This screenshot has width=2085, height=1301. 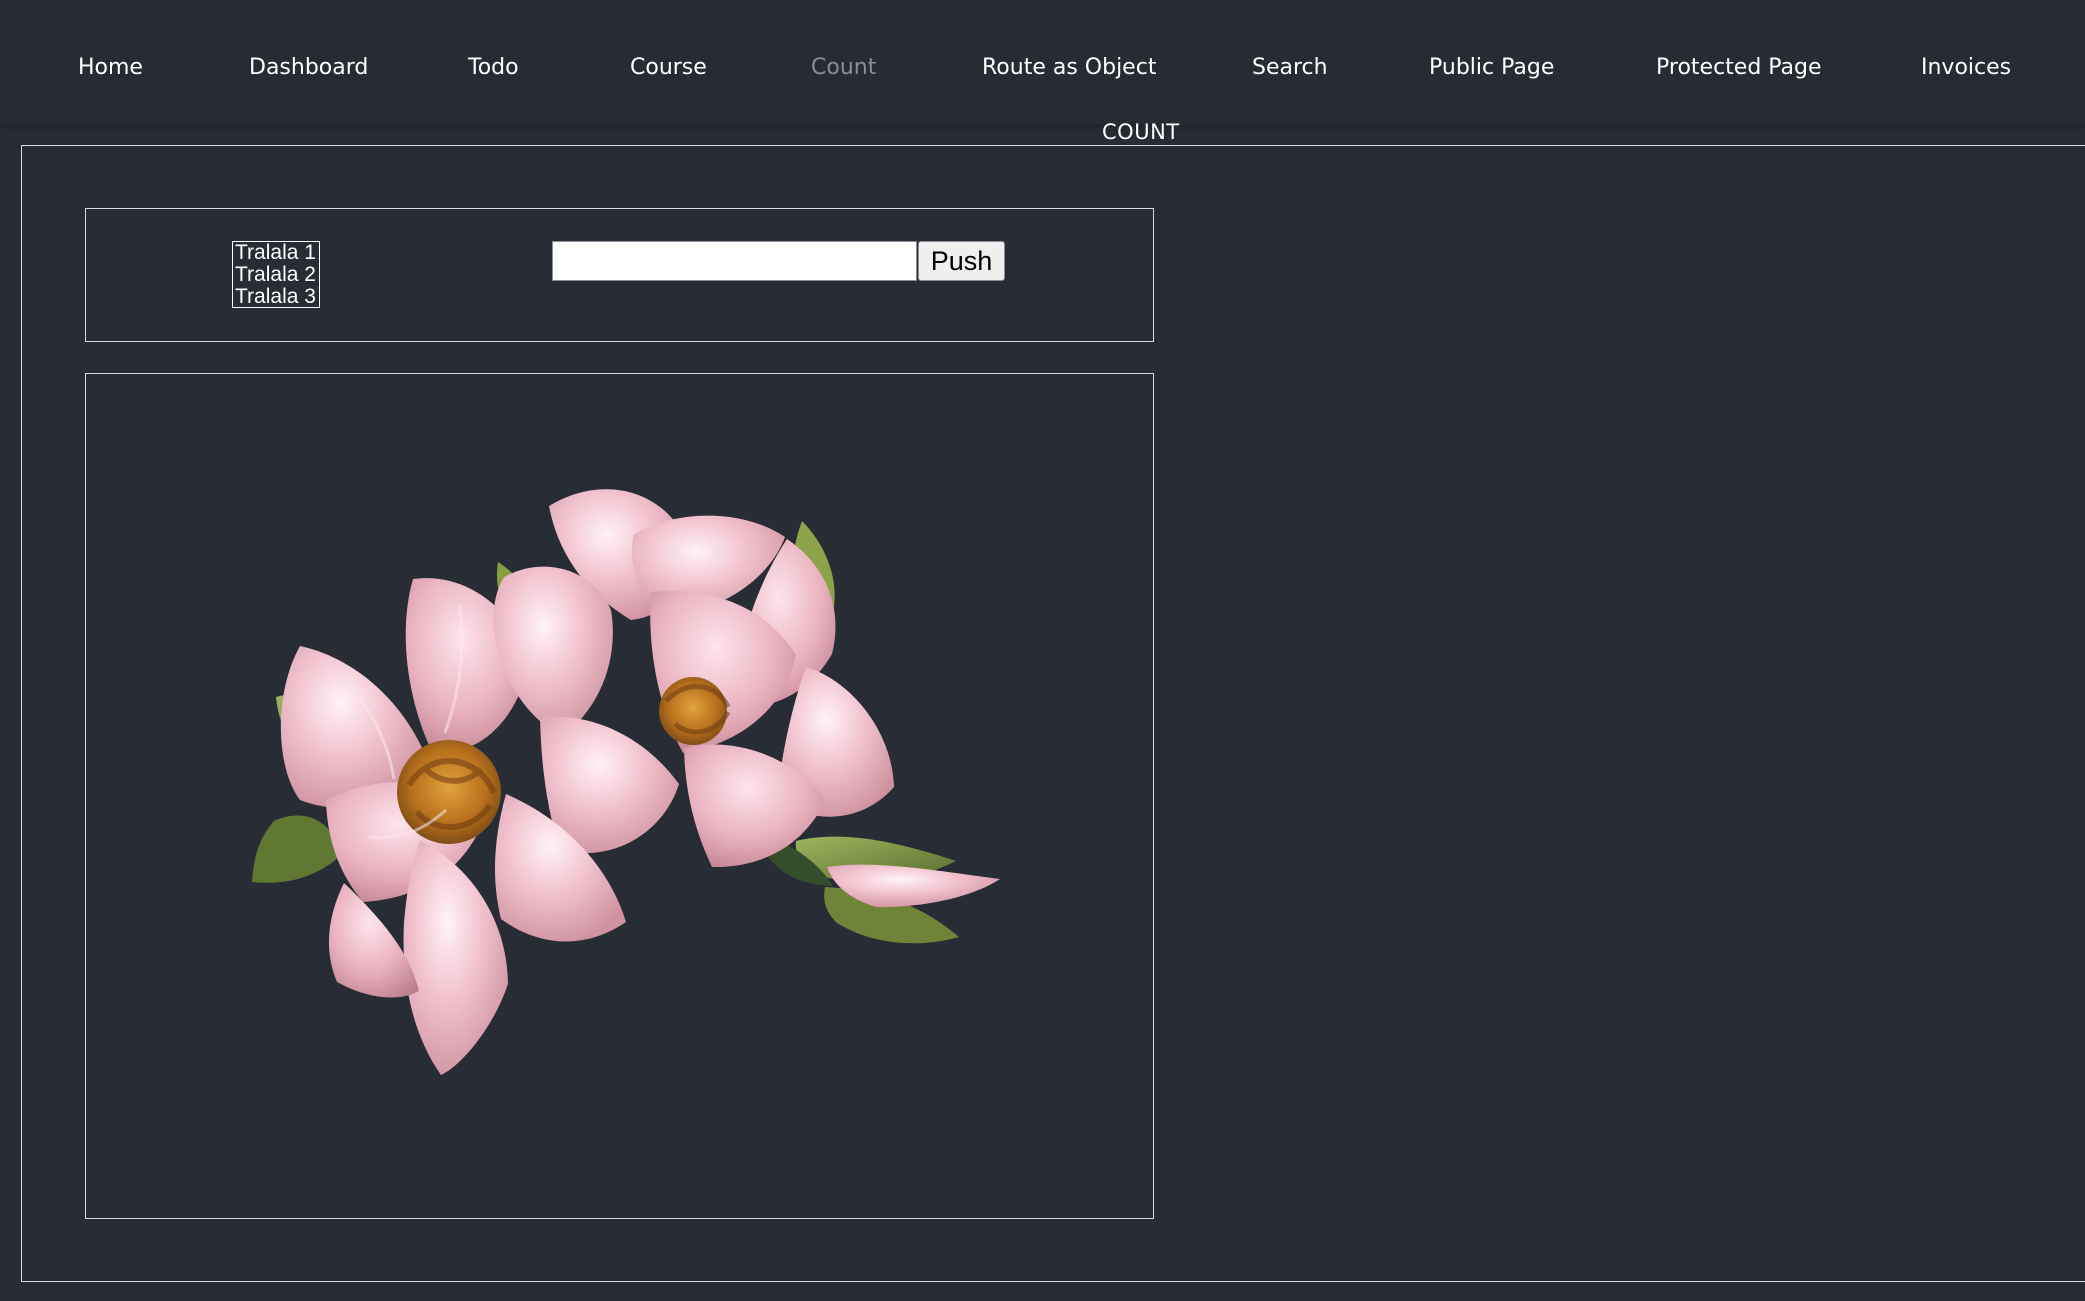 What do you see at coordinates (1069, 68) in the screenshot?
I see `nav-route-as-object: Route as Object` at bounding box center [1069, 68].